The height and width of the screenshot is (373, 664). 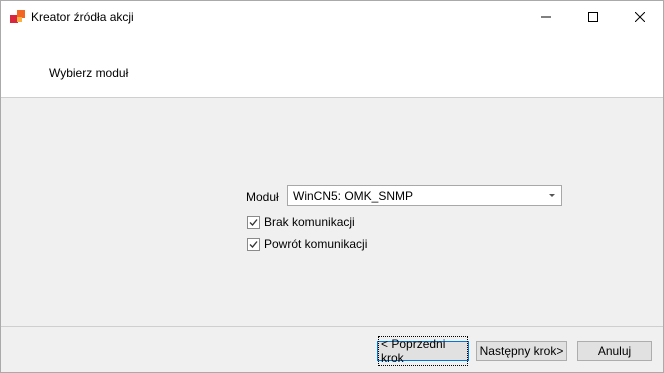 I want to click on maximize-icon, so click(x=593, y=16).